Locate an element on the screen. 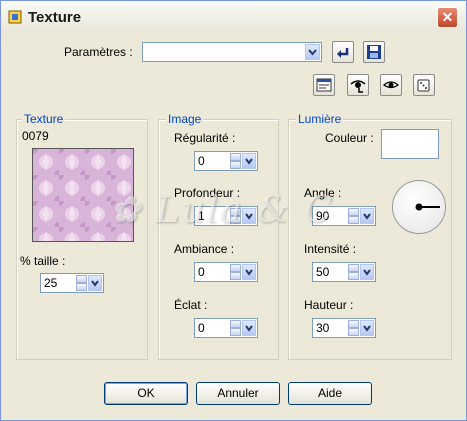 The width and height of the screenshot is (467, 421). title-bar: Texture ✕ is located at coordinates (233, 17).